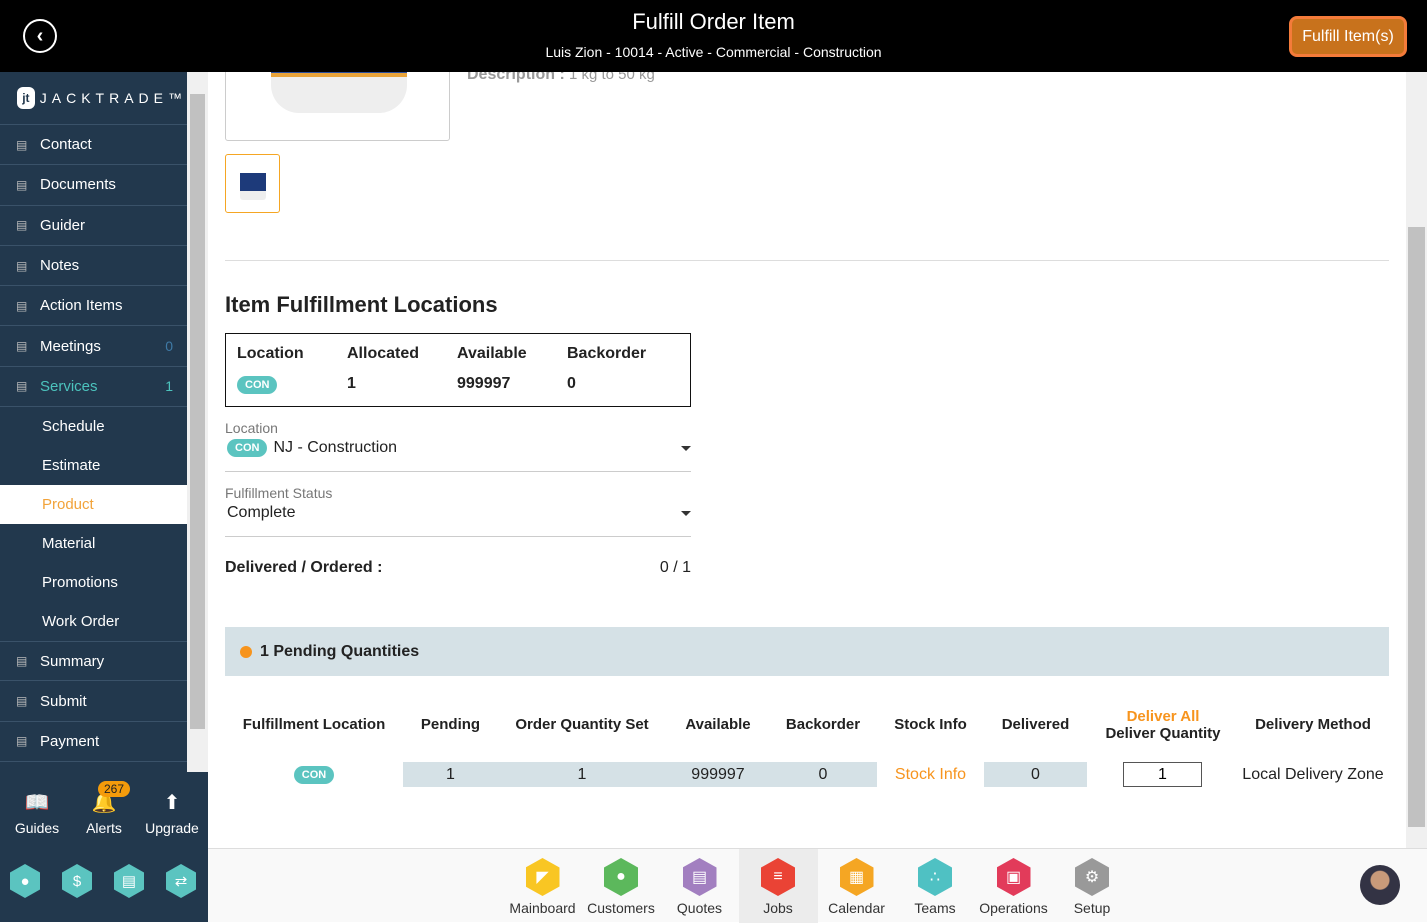 The width and height of the screenshot is (1427, 923). What do you see at coordinates (93, 145) in the screenshot?
I see `sidebar-item-contact: ▤ Contact` at bounding box center [93, 145].